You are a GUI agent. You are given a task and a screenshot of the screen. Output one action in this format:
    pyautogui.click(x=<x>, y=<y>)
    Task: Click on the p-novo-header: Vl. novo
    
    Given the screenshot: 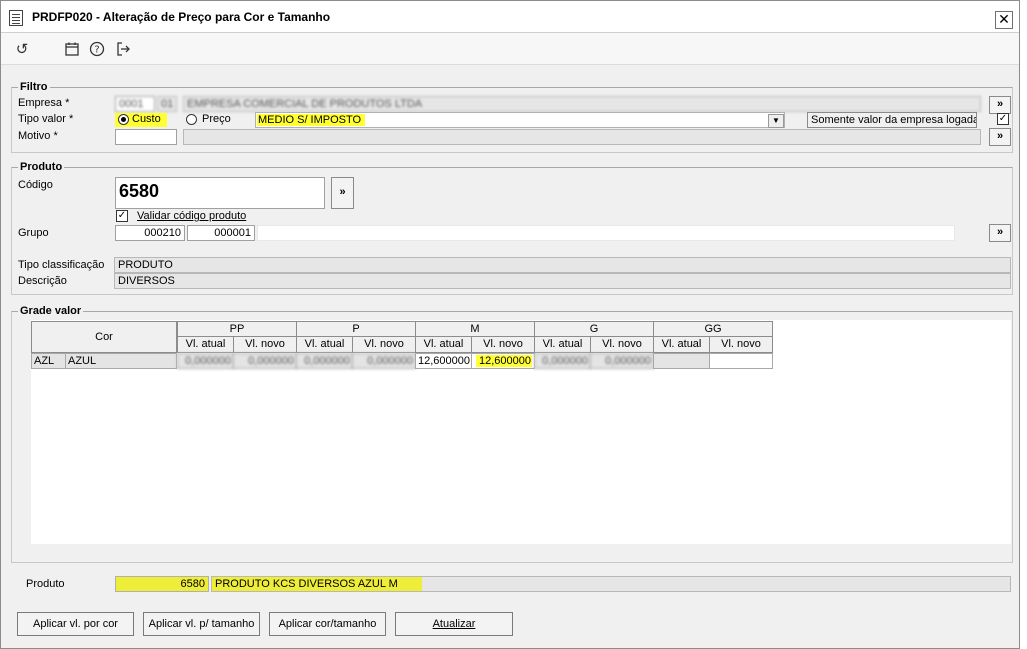 What is the action you would take?
    pyautogui.click(x=384, y=344)
    